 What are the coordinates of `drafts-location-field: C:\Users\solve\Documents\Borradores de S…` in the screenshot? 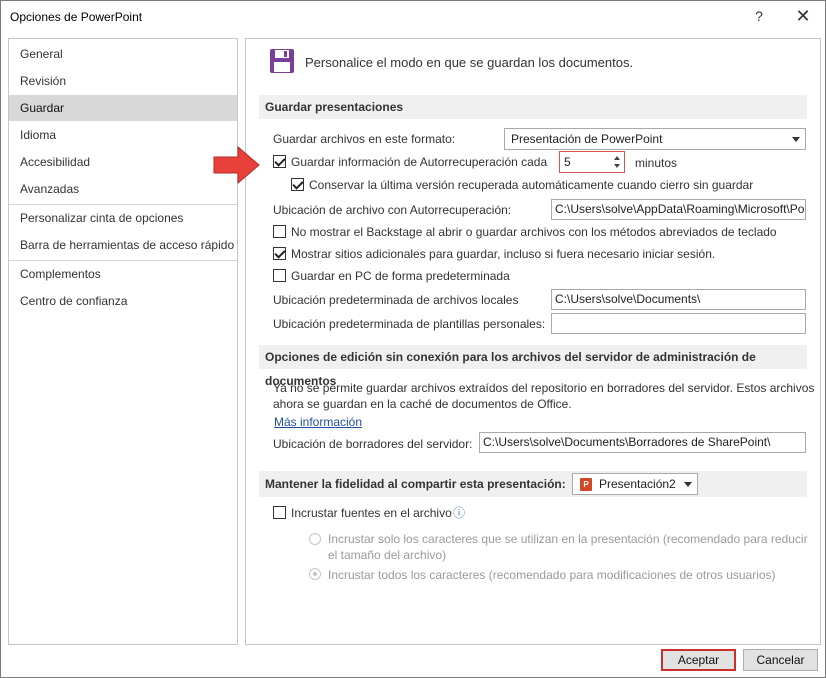 It's located at (642, 442).